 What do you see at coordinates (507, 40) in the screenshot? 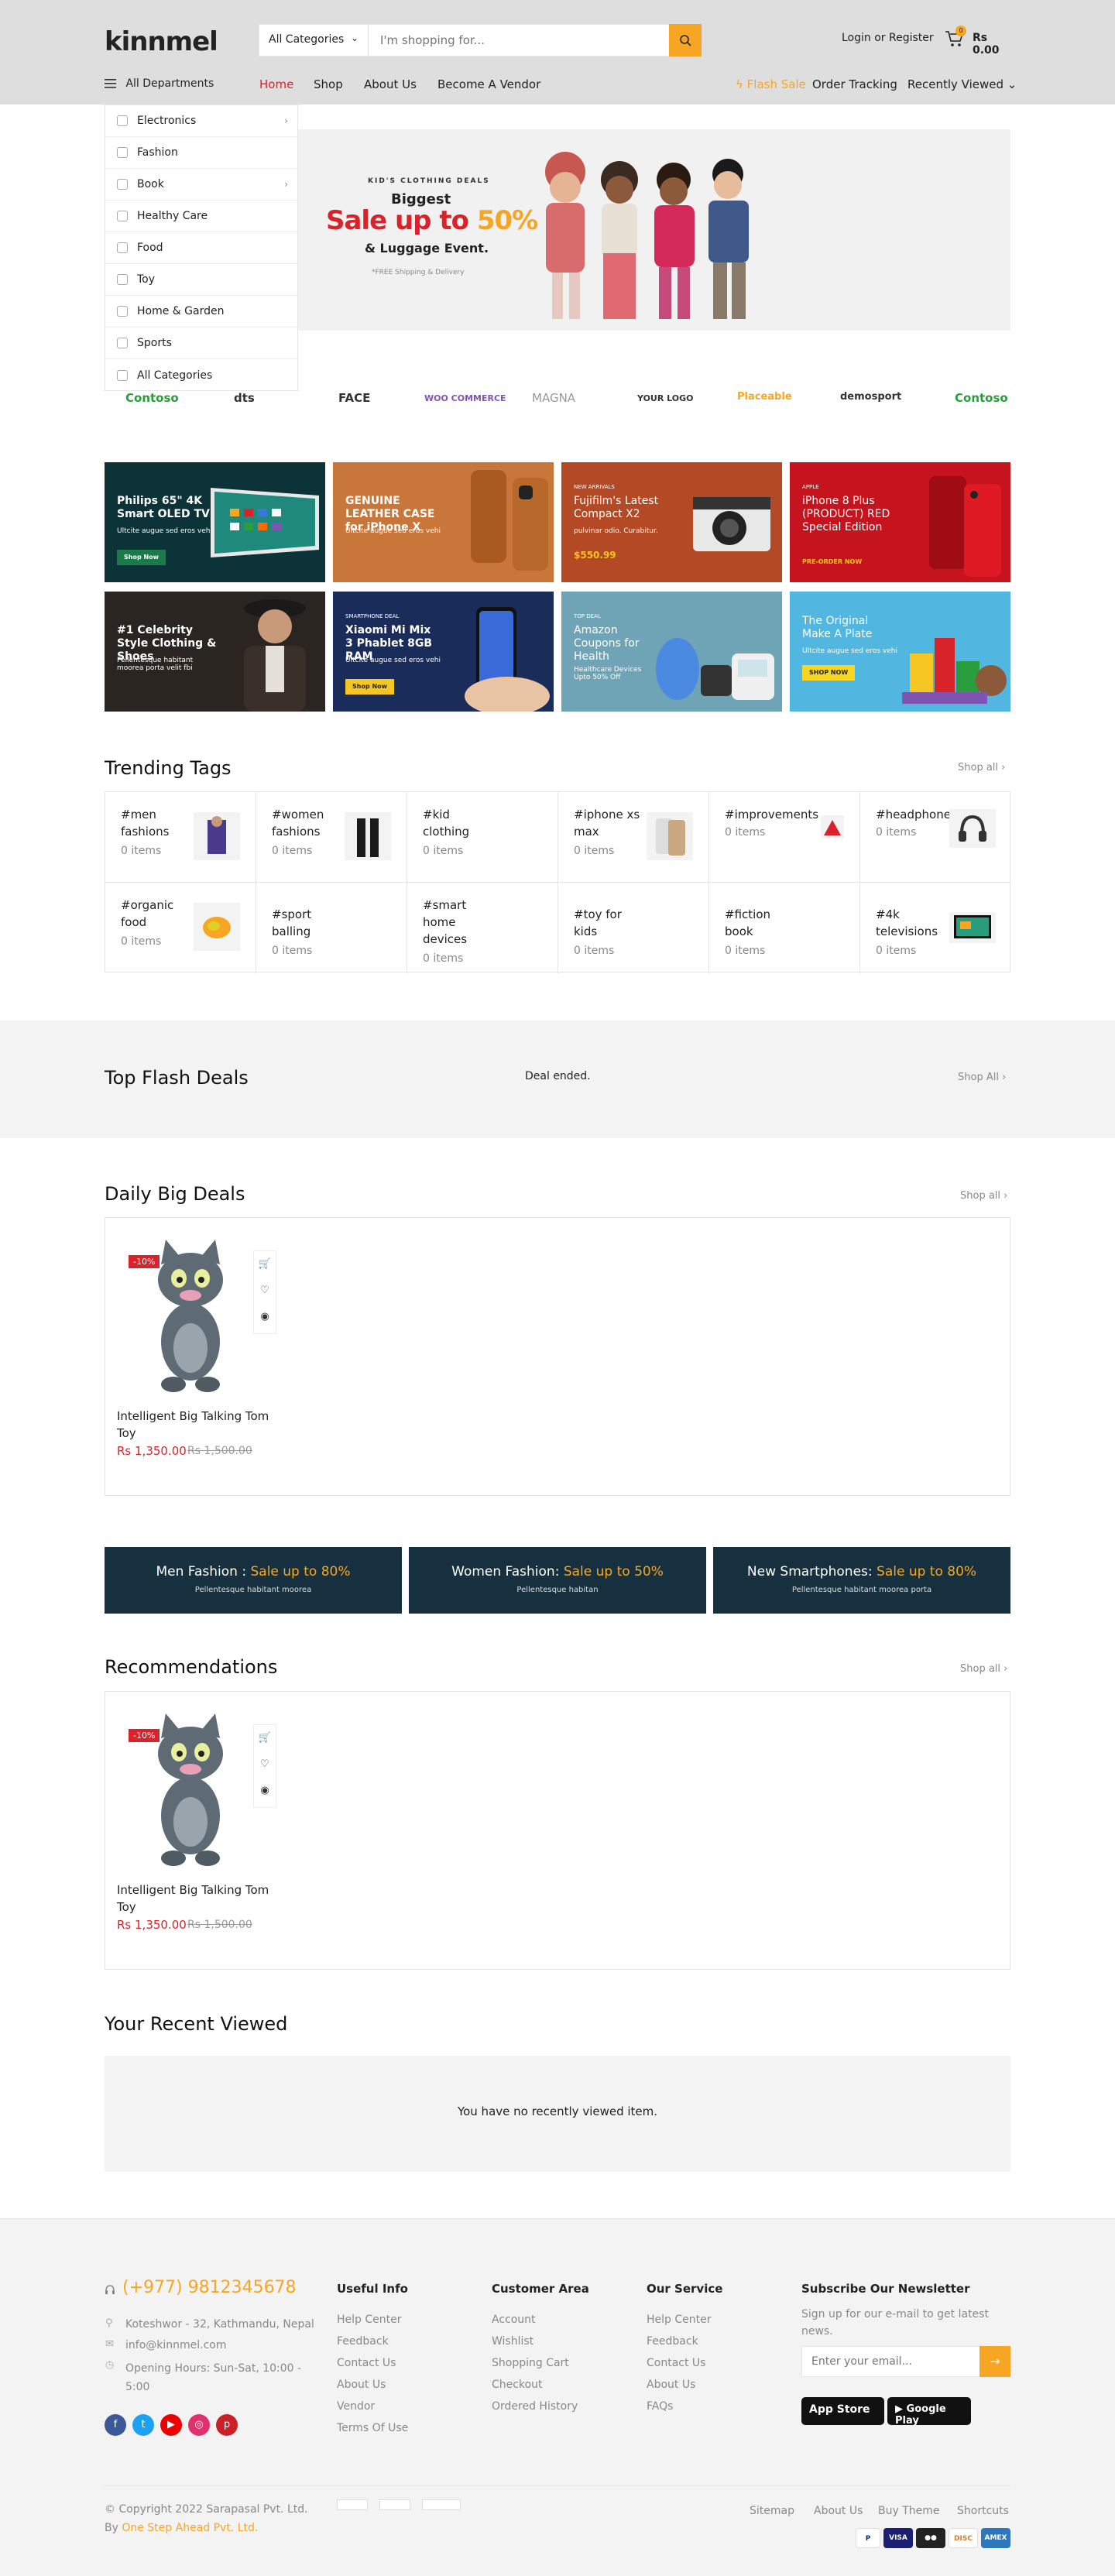
I see `search-input` at bounding box center [507, 40].